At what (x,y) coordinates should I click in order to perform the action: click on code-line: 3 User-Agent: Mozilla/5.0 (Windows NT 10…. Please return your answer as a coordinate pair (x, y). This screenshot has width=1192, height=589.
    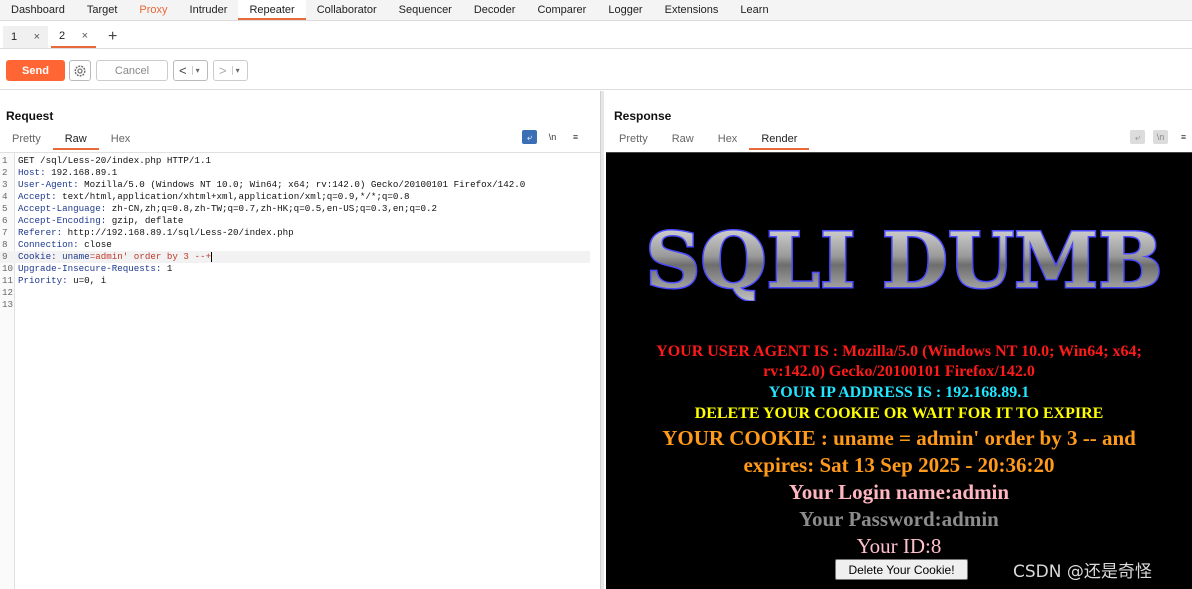
    Looking at the image, I should click on (264, 184).